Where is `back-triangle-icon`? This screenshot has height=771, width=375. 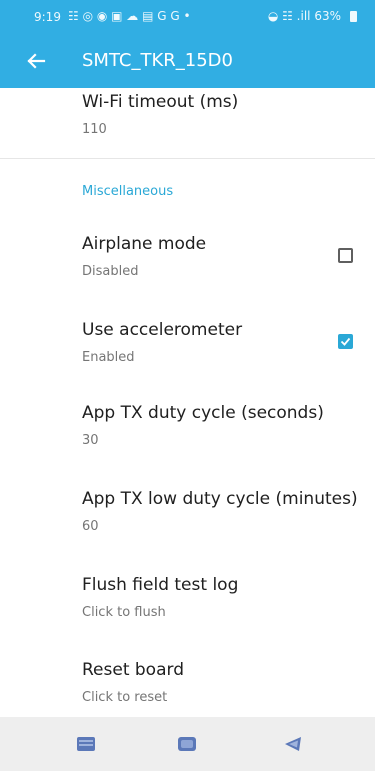
back-triangle-icon is located at coordinates (293, 744).